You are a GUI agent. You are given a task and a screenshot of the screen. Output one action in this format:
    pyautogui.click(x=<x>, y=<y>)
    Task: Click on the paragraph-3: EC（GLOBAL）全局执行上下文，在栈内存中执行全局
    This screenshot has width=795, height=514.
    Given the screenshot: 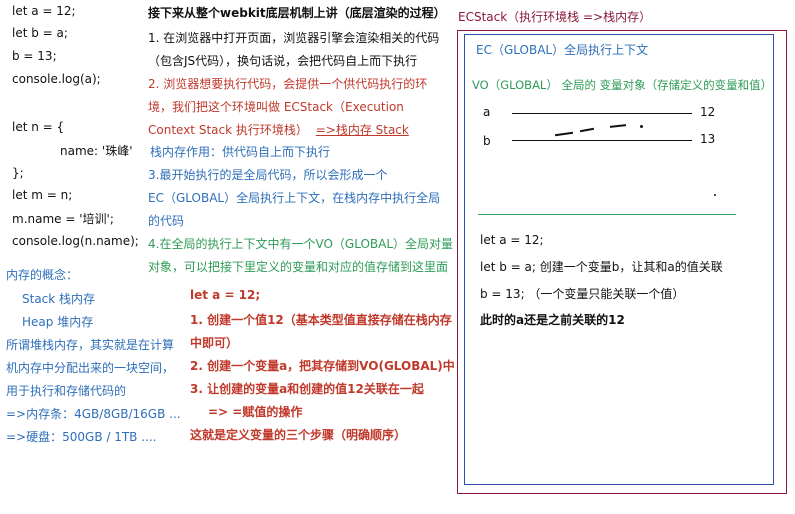 What is the action you would take?
    pyautogui.click(x=294, y=198)
    